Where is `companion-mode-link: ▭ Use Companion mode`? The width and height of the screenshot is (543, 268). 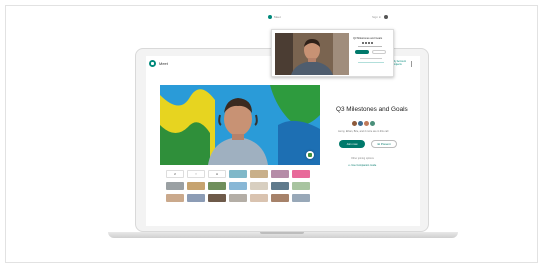
companion-mode-link: ▭ Use Companion mode is located at coordinates (362, 165).